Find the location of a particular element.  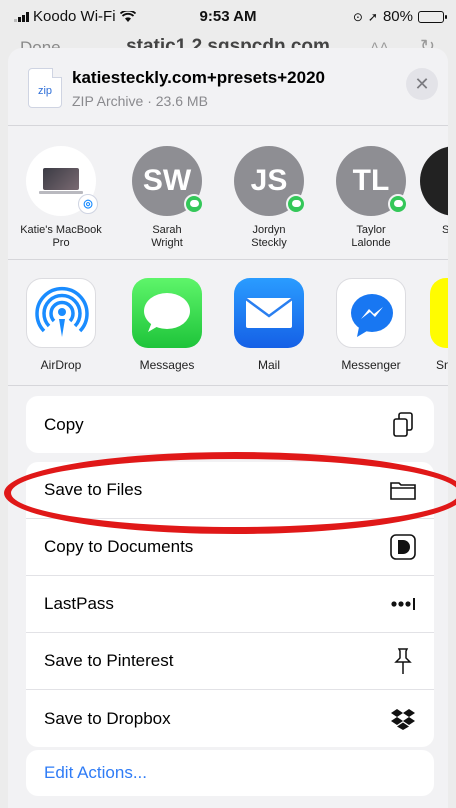

pin-icon is located at coordinates (403, 661).